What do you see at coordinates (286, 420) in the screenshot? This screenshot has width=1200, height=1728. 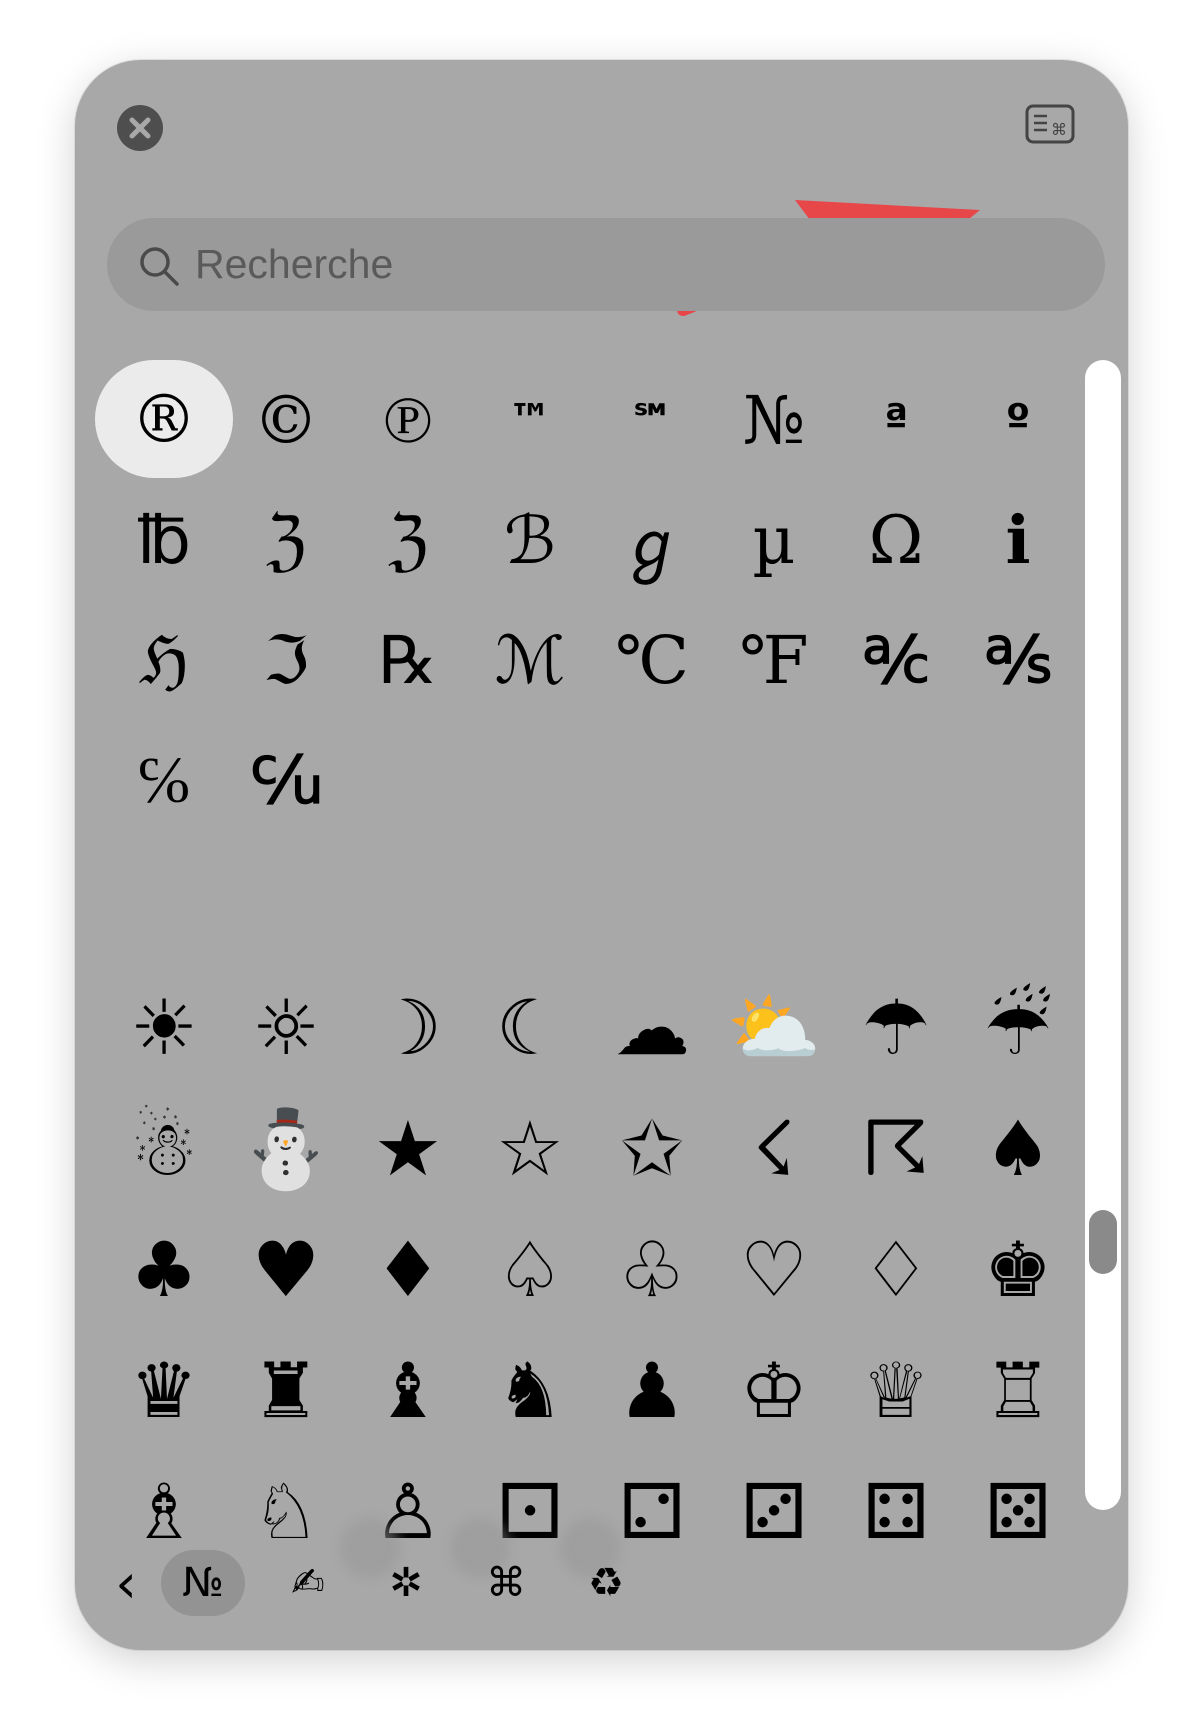 I see `symbol-cell: ©` at bounding box center [286, 420].